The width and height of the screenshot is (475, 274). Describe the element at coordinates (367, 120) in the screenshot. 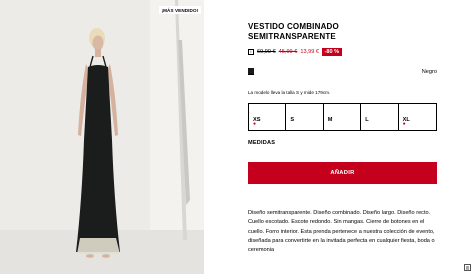

I see `size-label: L` at that location.